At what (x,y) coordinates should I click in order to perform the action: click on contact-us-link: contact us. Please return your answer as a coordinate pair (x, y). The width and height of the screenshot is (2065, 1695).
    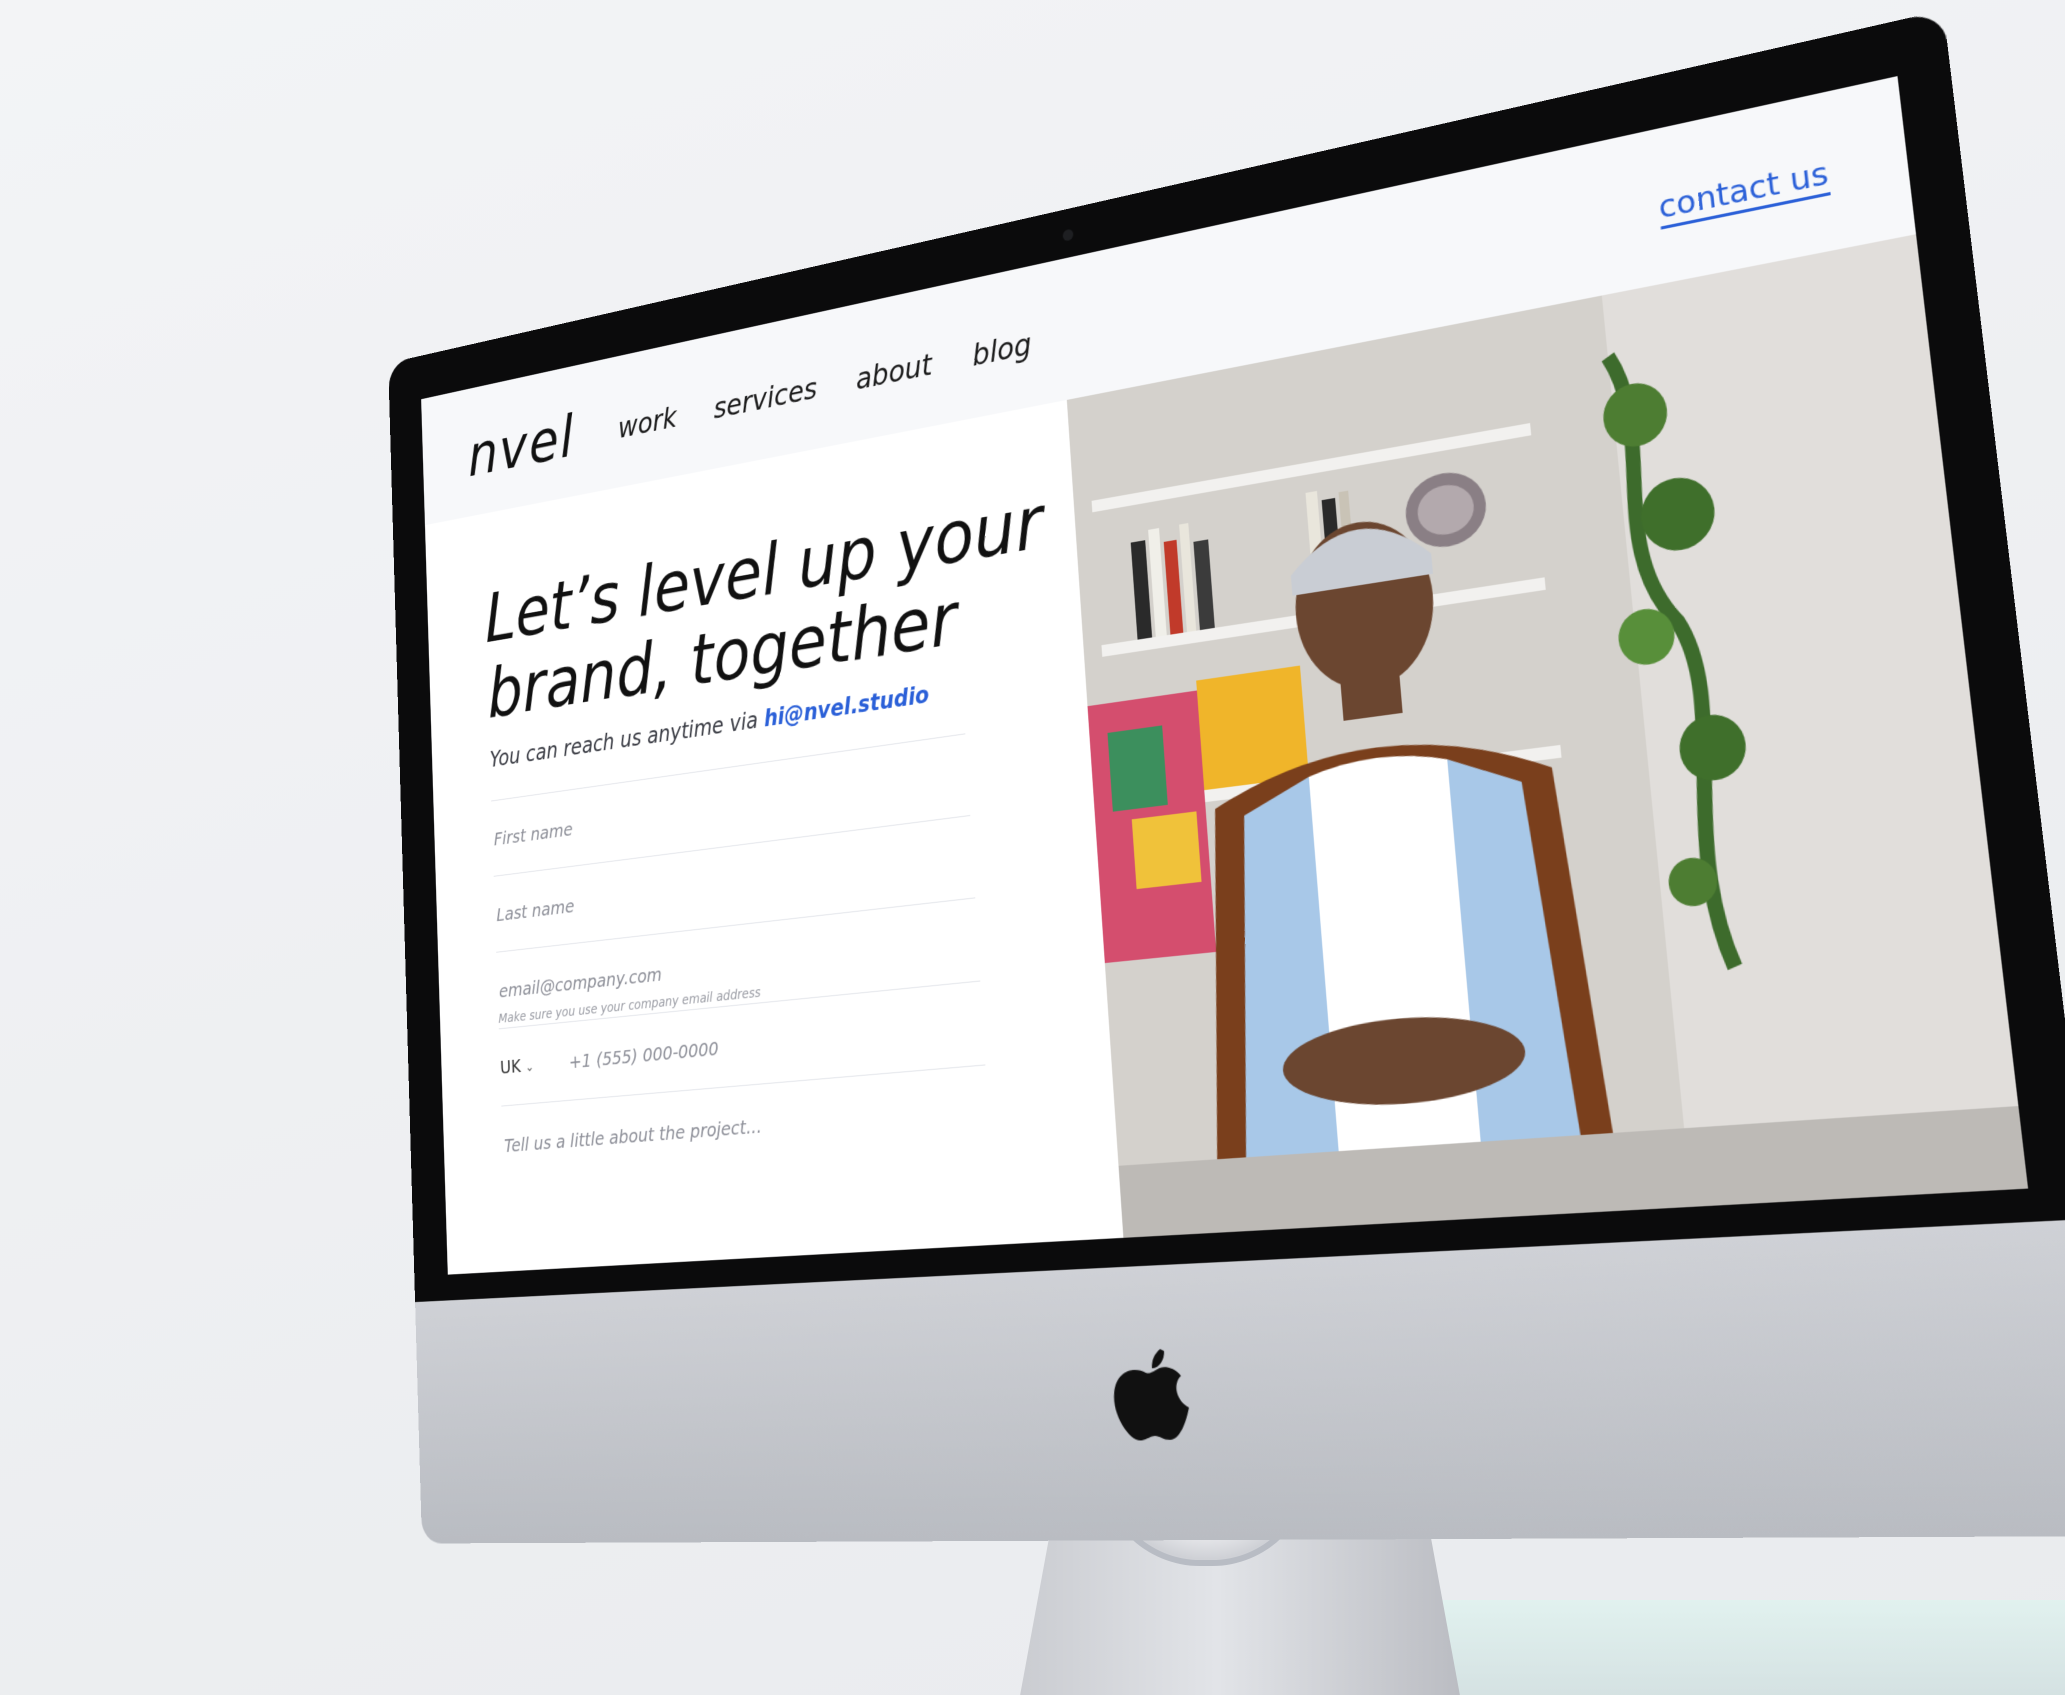
    Looking at the image, I should click on (1743, 190).